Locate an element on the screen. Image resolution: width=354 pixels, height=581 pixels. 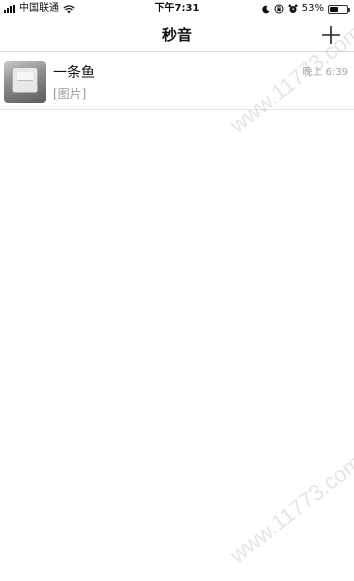
page-title: 秒音 is located at coordinates (176, 35).